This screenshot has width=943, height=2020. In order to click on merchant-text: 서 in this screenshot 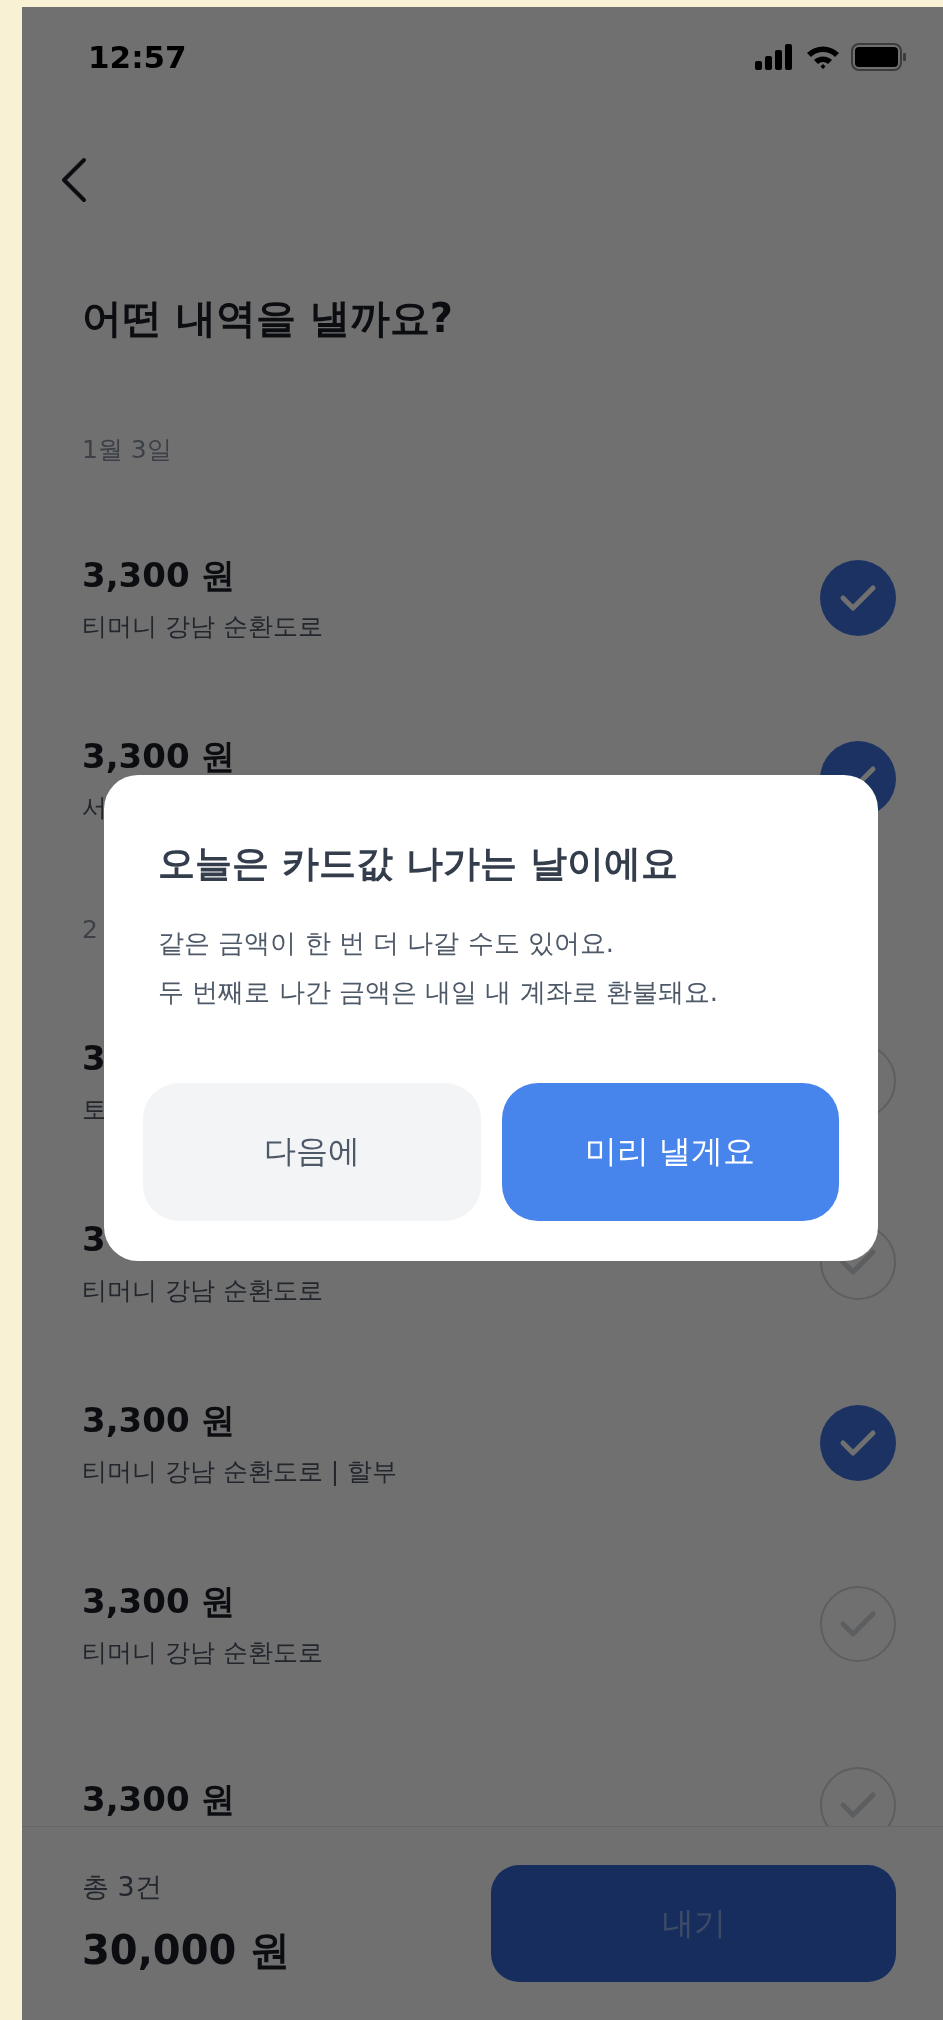, I will do `click(94, 807)`.